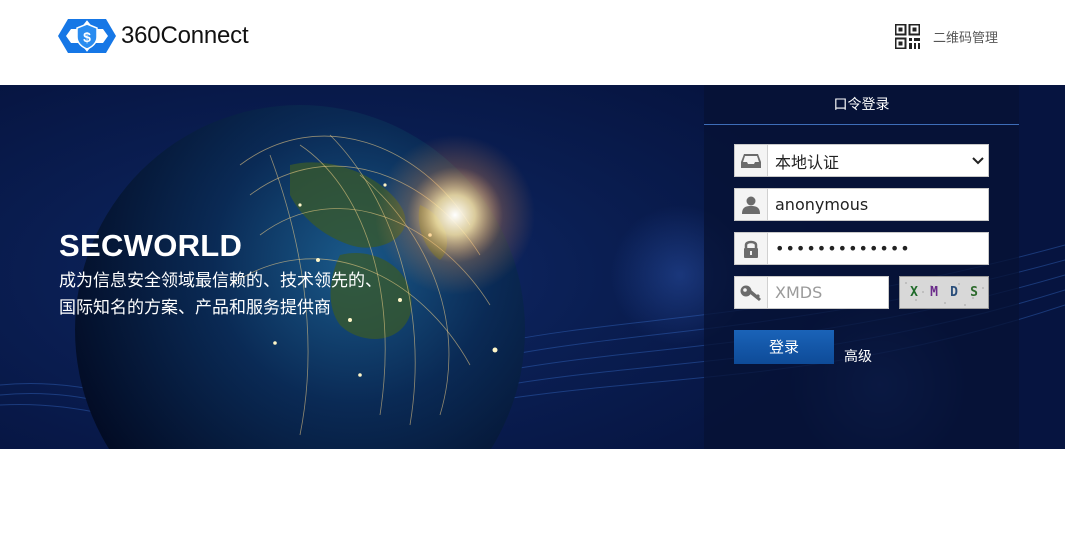 The height and width of the screenshot is (541, 1065). I want to click on user-icon, so click(751, 204).